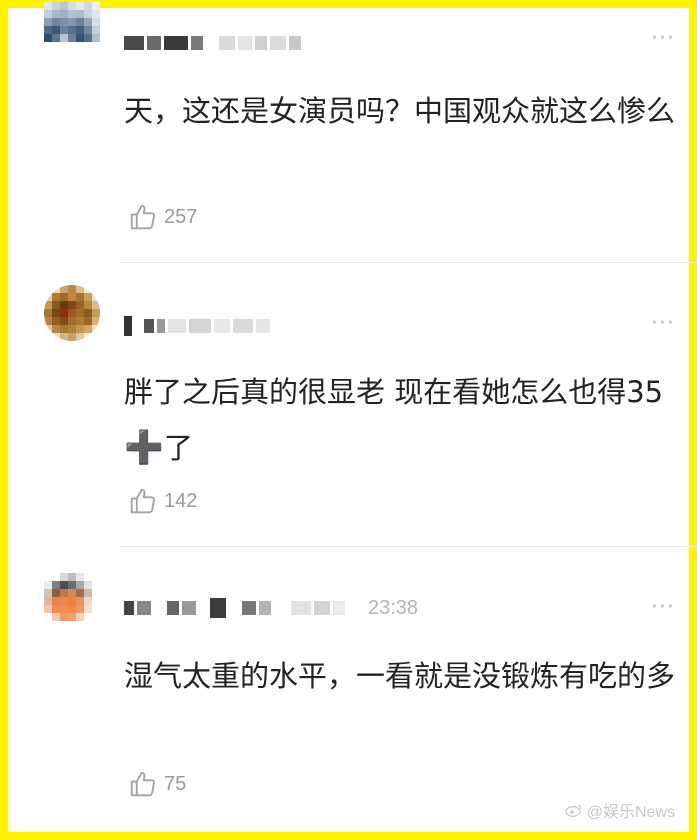  I want to click on comment-text: 天，这还是女演员吗？中国观众就这么惨么, so click(400, 111).